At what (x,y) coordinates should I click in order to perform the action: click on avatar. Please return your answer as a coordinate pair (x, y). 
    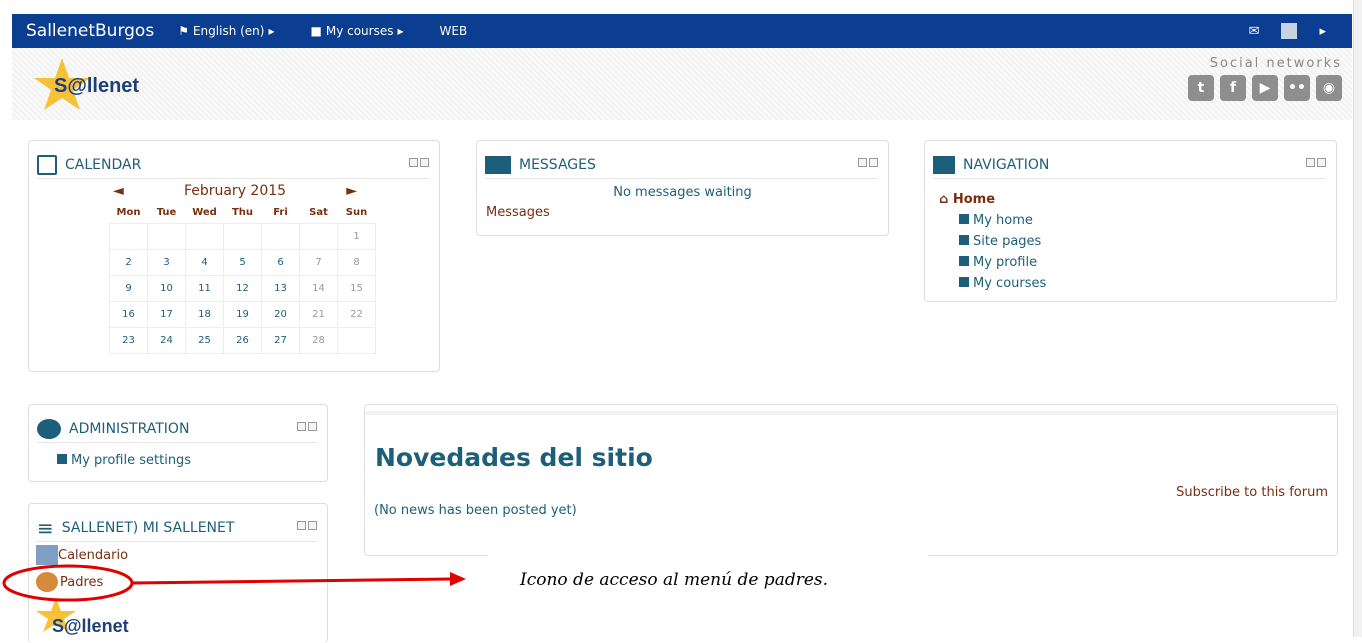
    Looking at the image, I should click on (1289, 31).